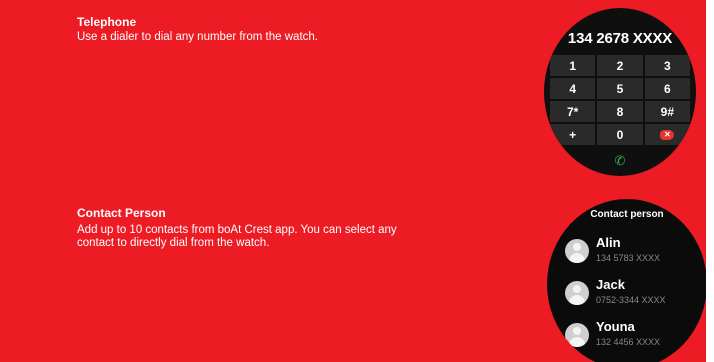 The height and width of the screenshot is (362, 714). I want to click on contact-item: Jack 0752-3344 XXXX, so click(635, 294).